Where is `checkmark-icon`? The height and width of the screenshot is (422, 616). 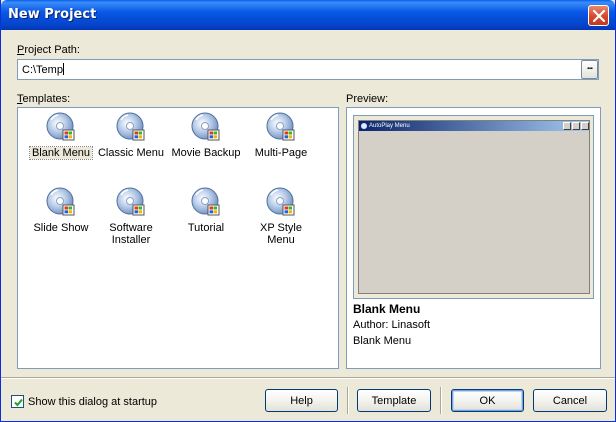
checkmark-icon is located at coordinates (18, 402).